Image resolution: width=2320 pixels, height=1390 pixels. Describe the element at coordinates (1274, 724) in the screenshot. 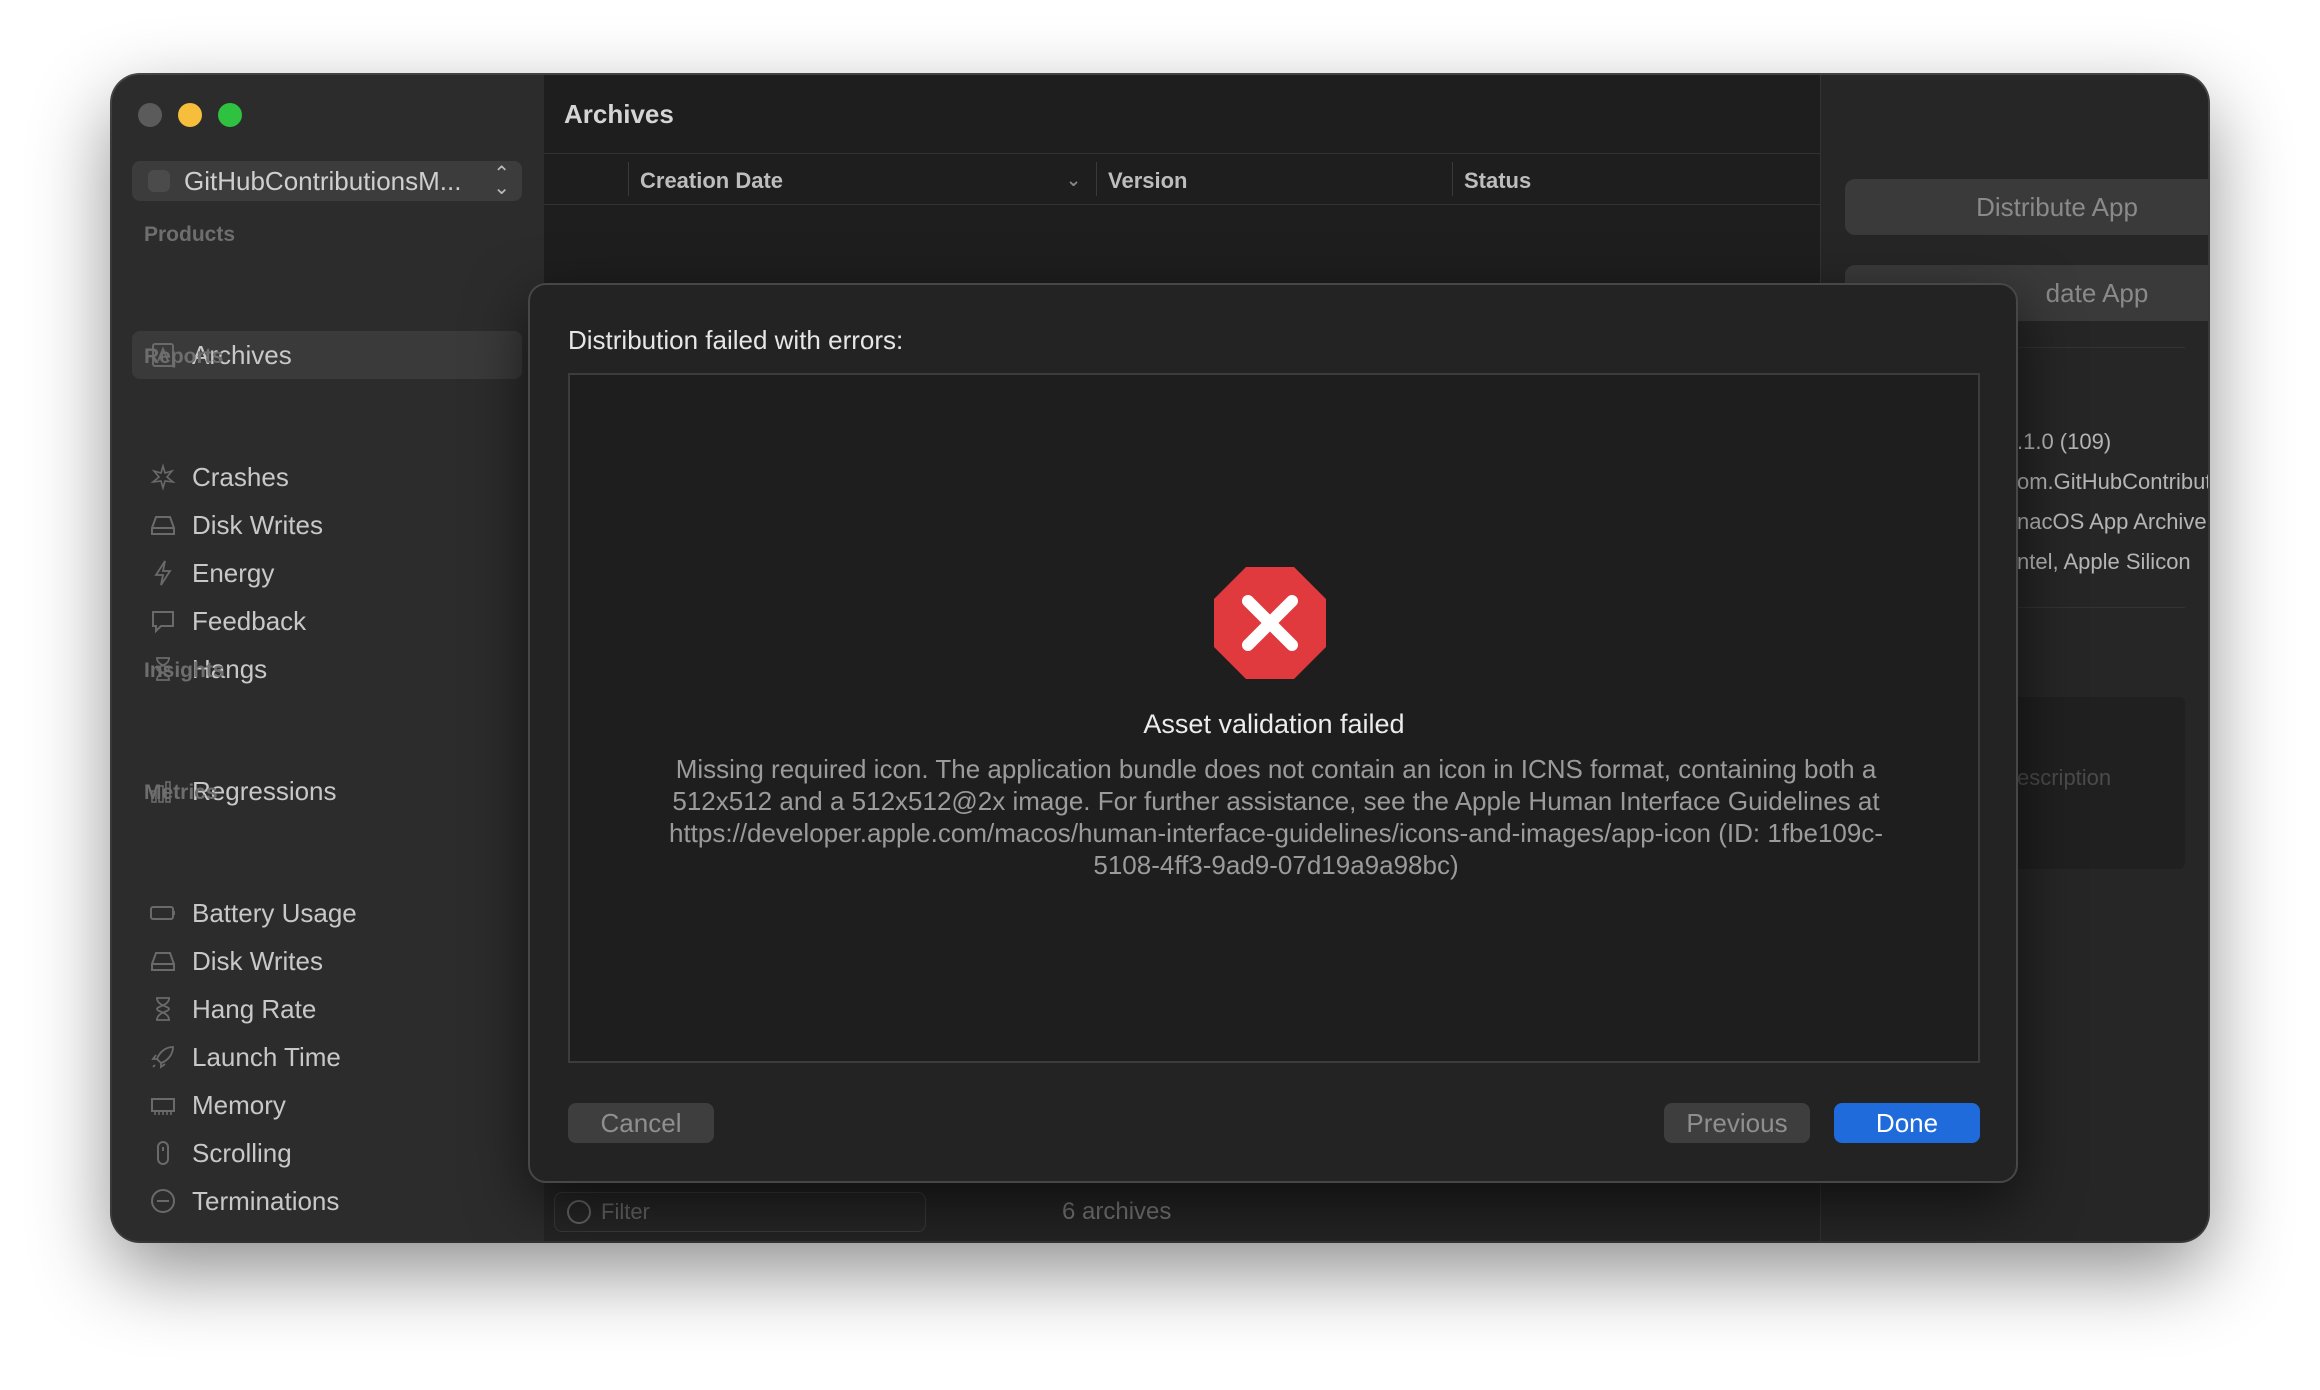

I see `error-title: Asset validation failed` at that location.